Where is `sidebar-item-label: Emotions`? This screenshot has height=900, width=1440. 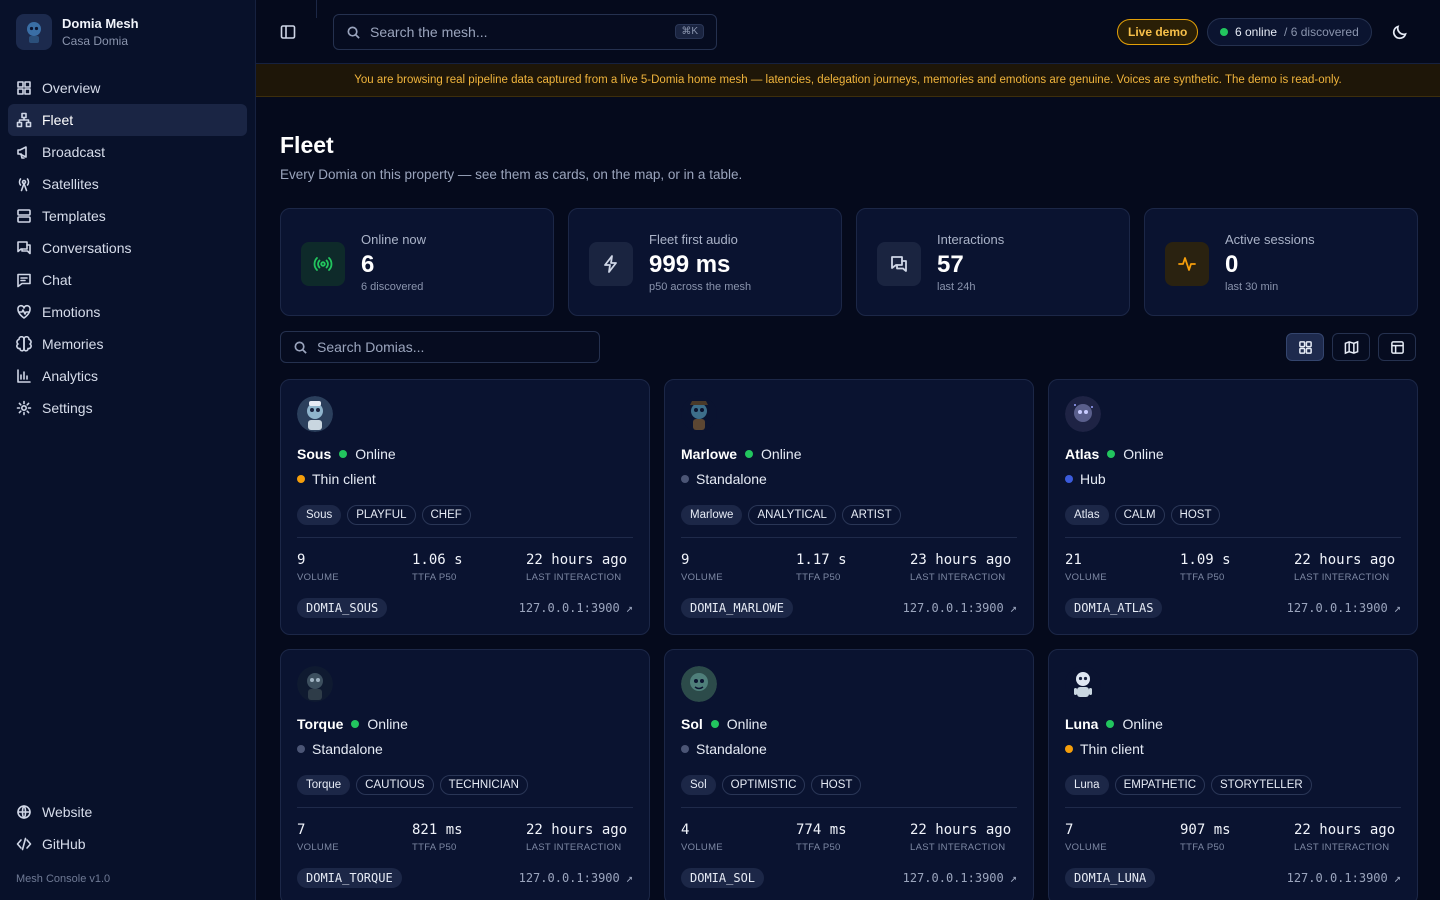
sidebar-item-label: Emotions is located at coordinates (71, 312).